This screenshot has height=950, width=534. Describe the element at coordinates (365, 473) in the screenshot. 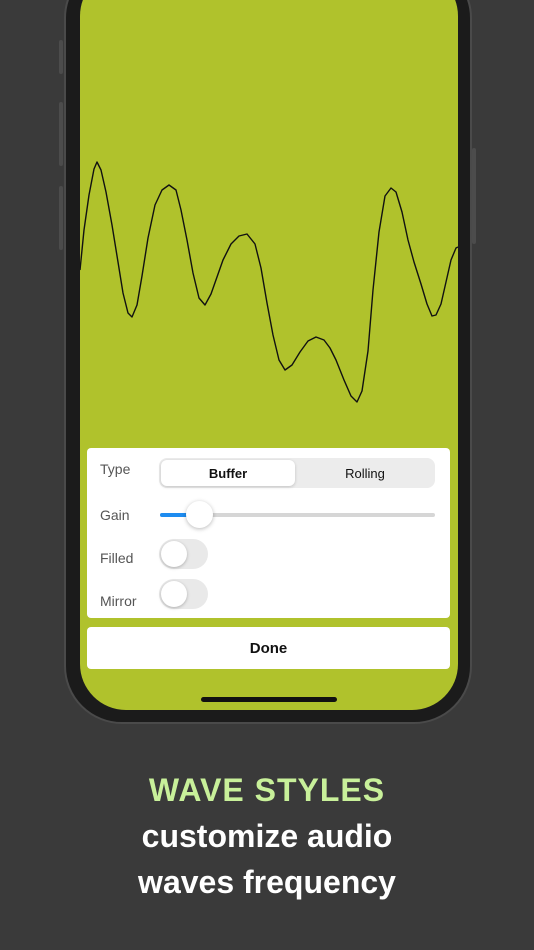

I see `segment-rolling: Rolling` at that location.